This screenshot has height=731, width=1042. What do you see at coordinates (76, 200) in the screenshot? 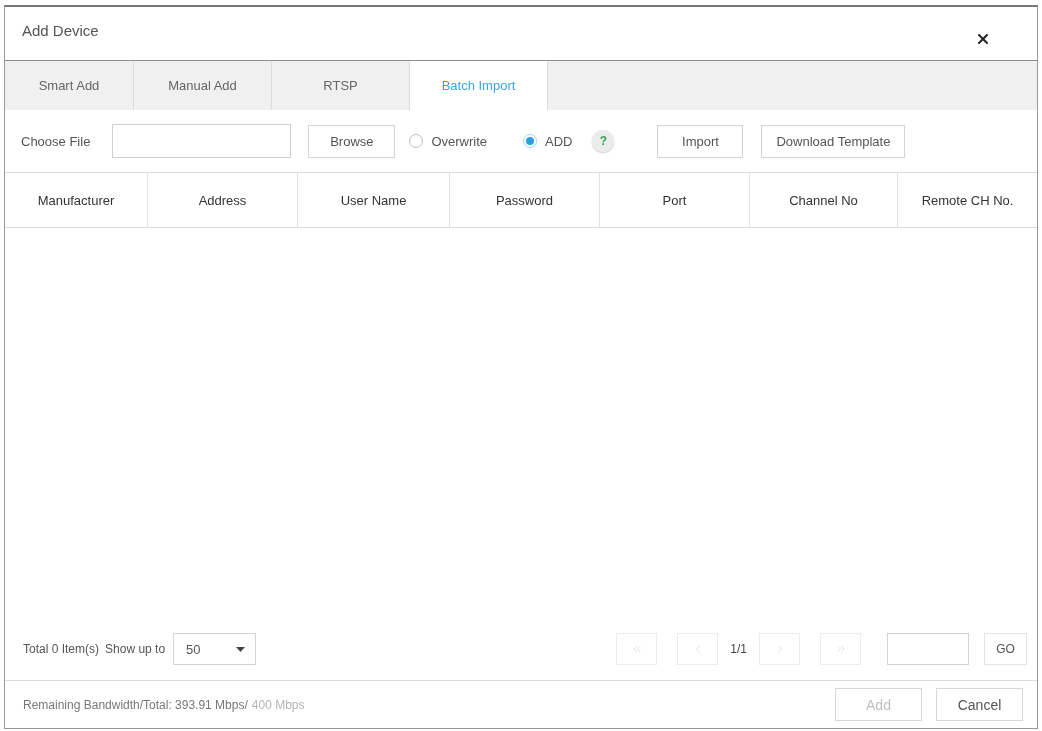
I see `column-header: Manufacturer` at bounding box center [76, 200].